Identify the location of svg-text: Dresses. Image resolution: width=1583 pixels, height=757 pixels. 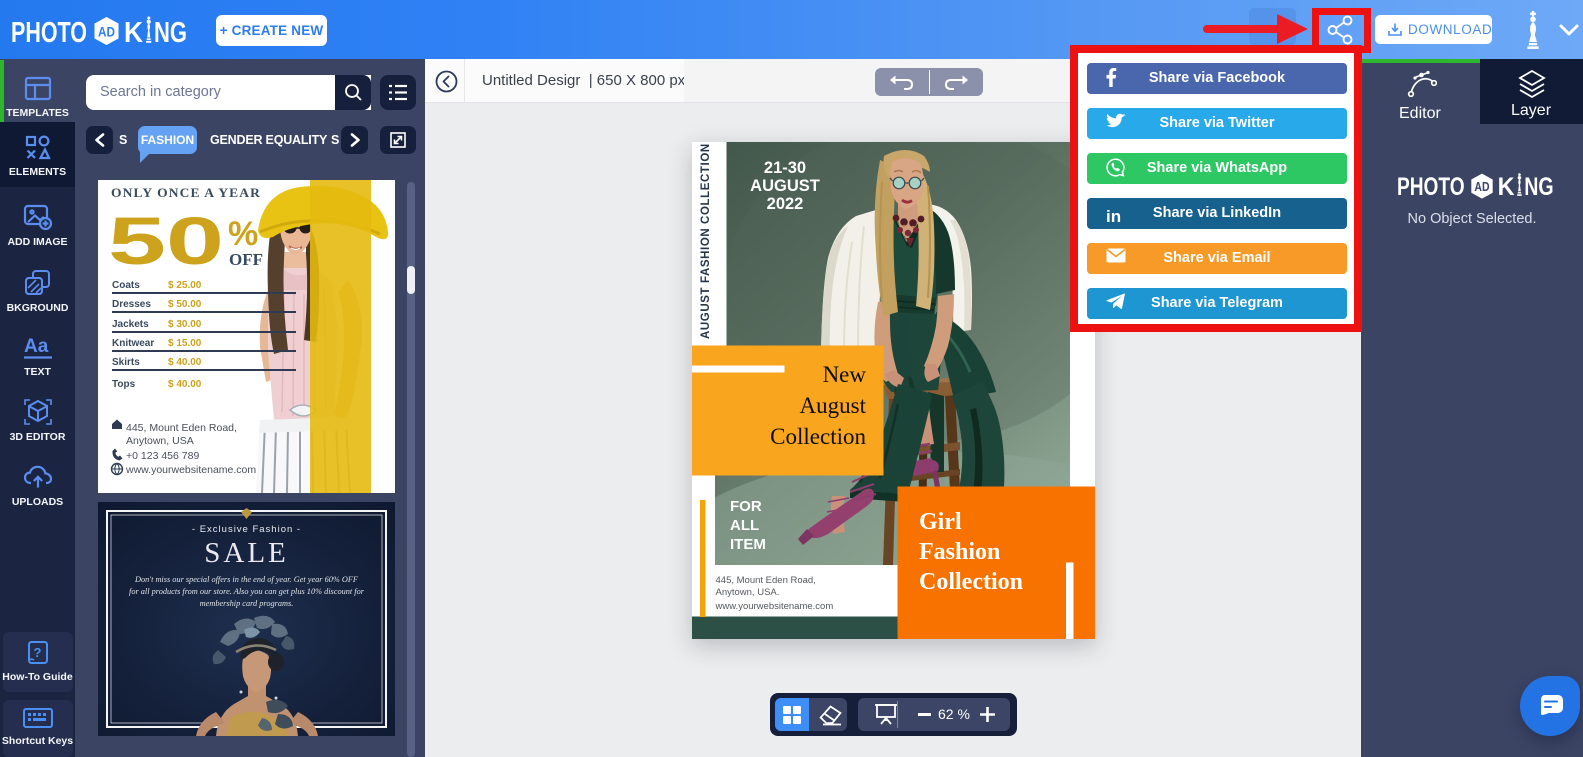
(131, 304).